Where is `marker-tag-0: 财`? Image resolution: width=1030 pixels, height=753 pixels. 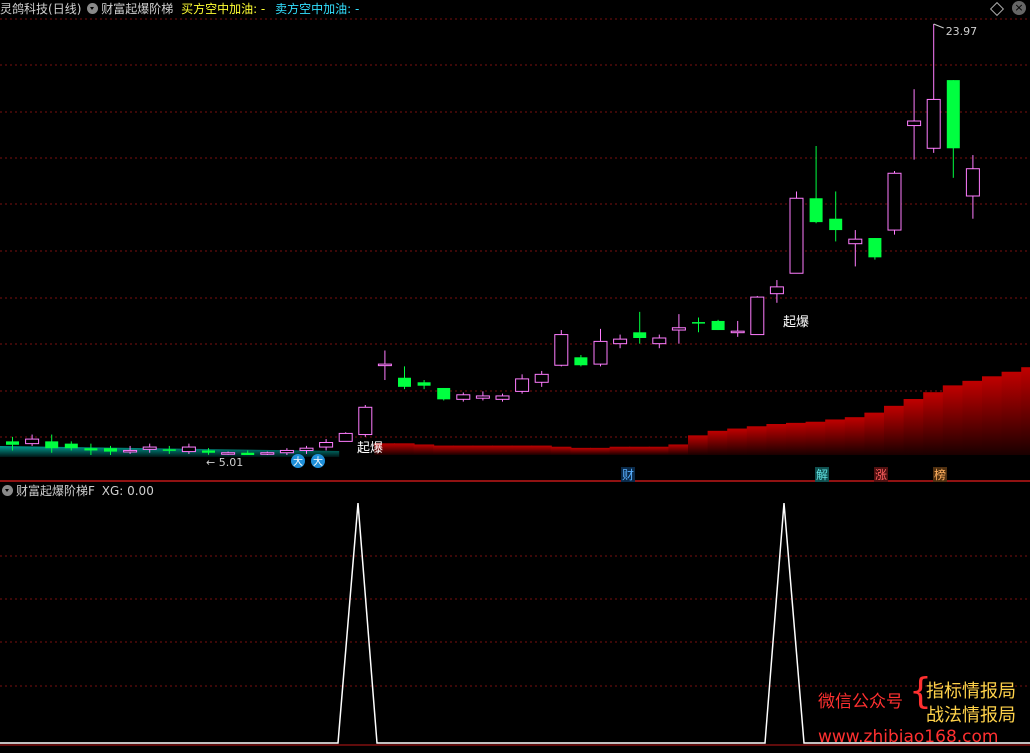
marker-tag-0: 财 is located at coordinates (628, 475).